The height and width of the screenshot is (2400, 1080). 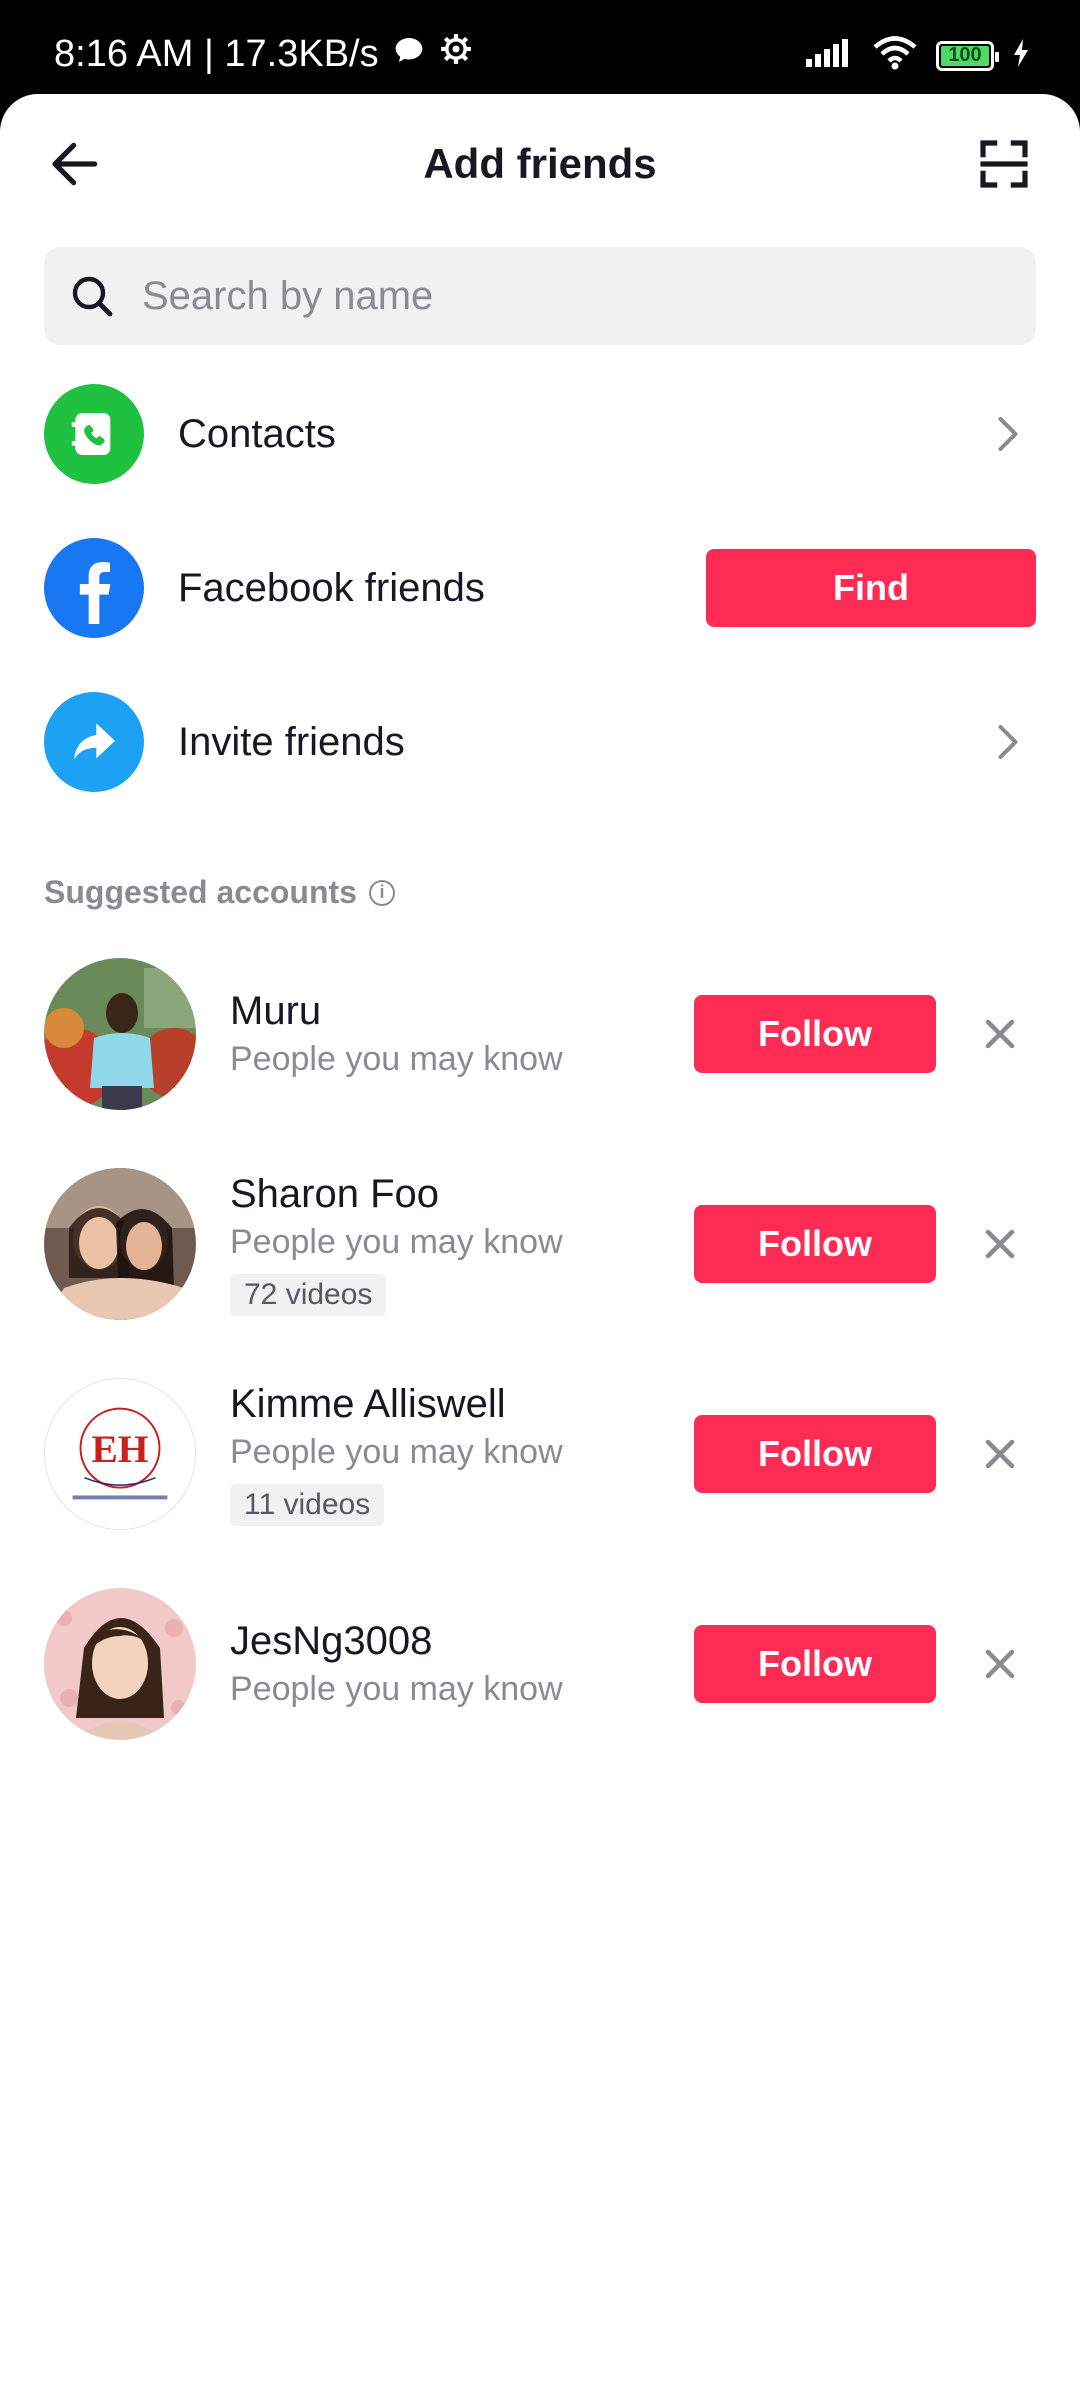 What do you see at coordinates (456, 54) in the screenshot?
I see `settings-gear-icon` at bounding box center [456, 54].